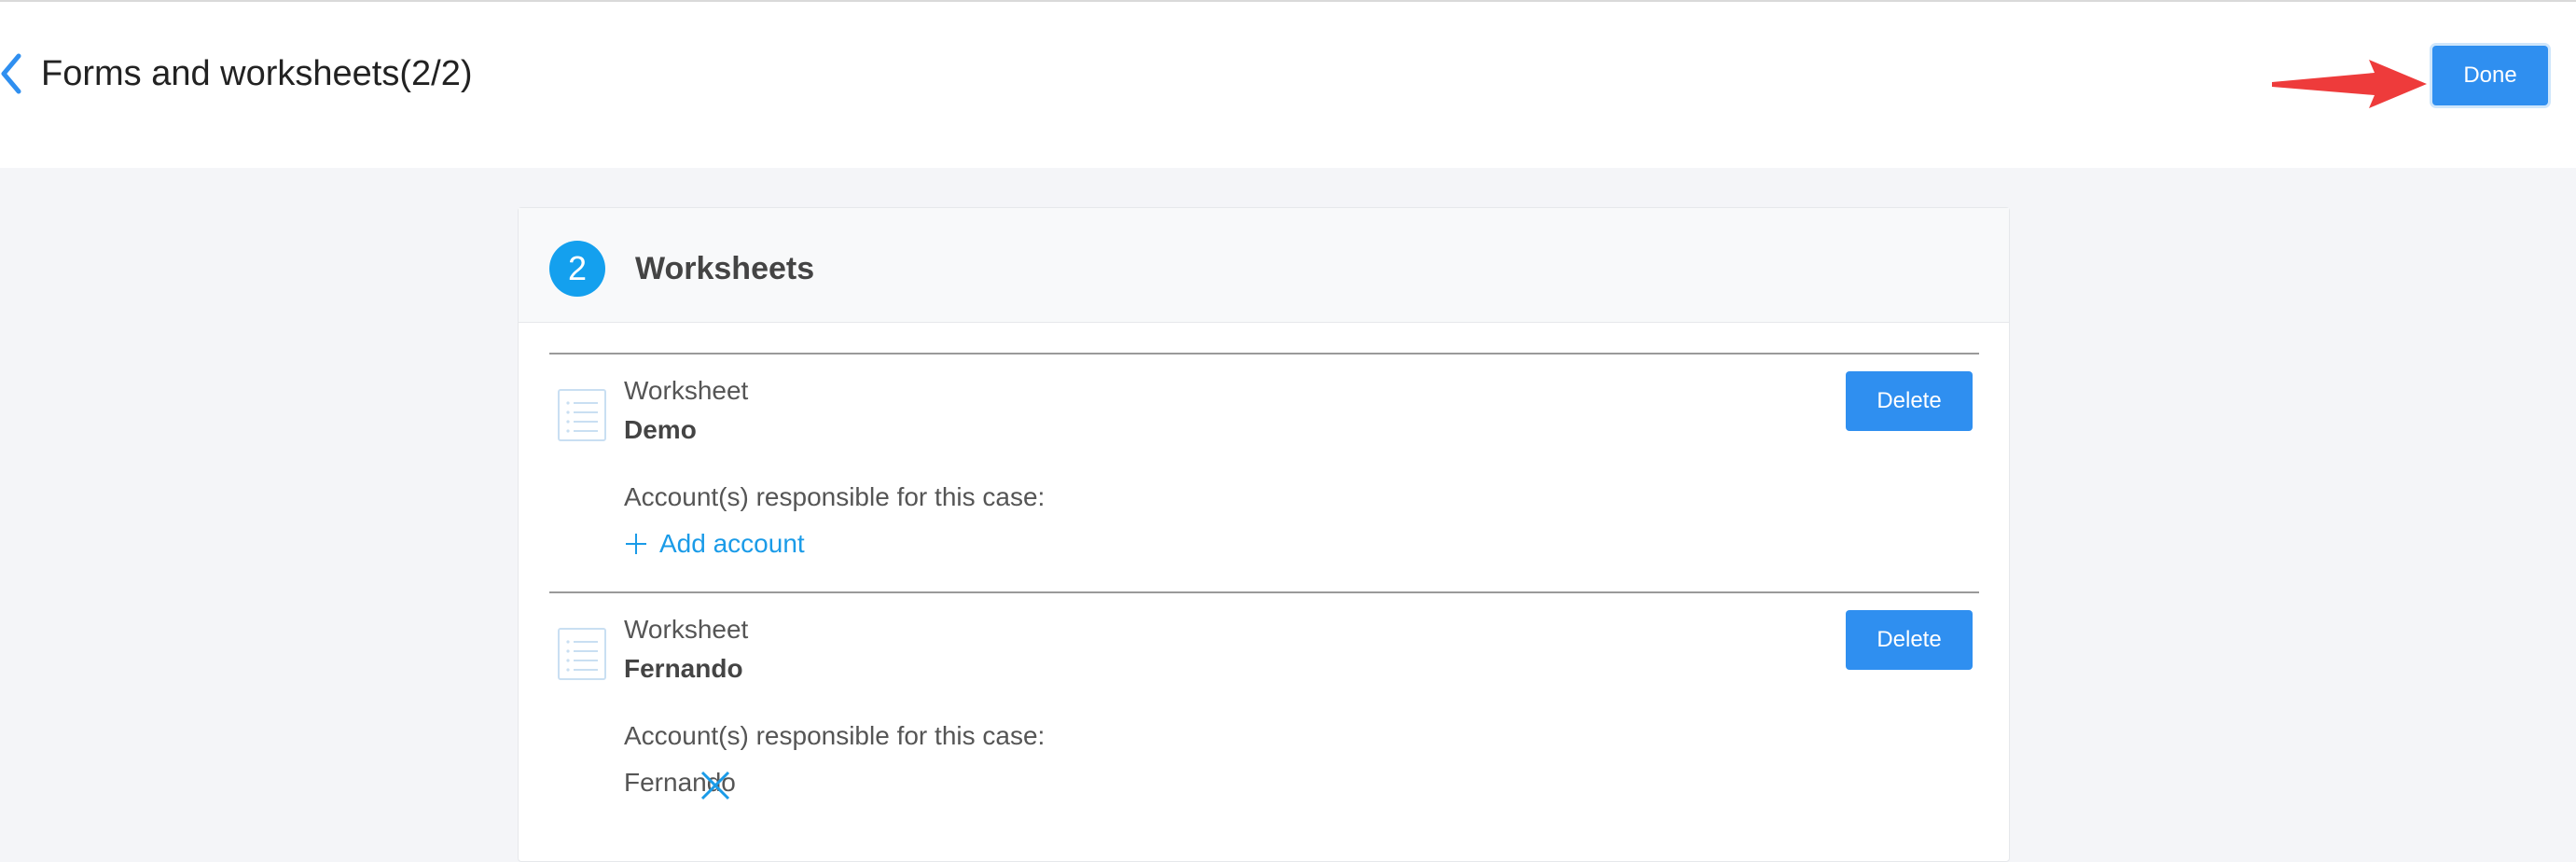  I want to click on worksheet-name: Demo, so click(660, 429).